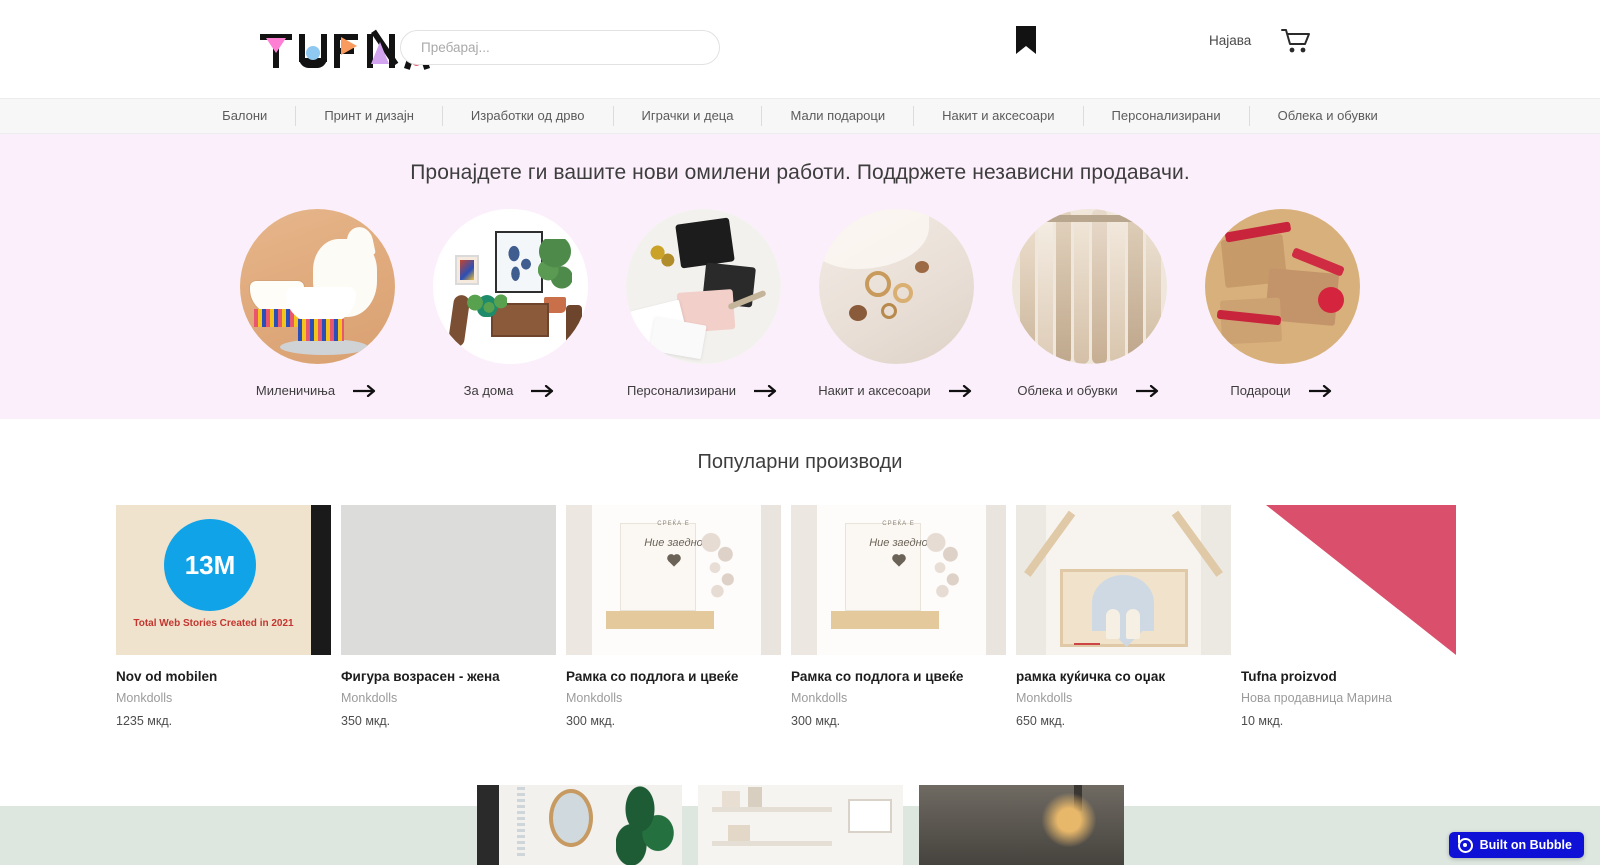 The image size is (1600, 865). I want to click on logo-letter-t, so click(276, 51).